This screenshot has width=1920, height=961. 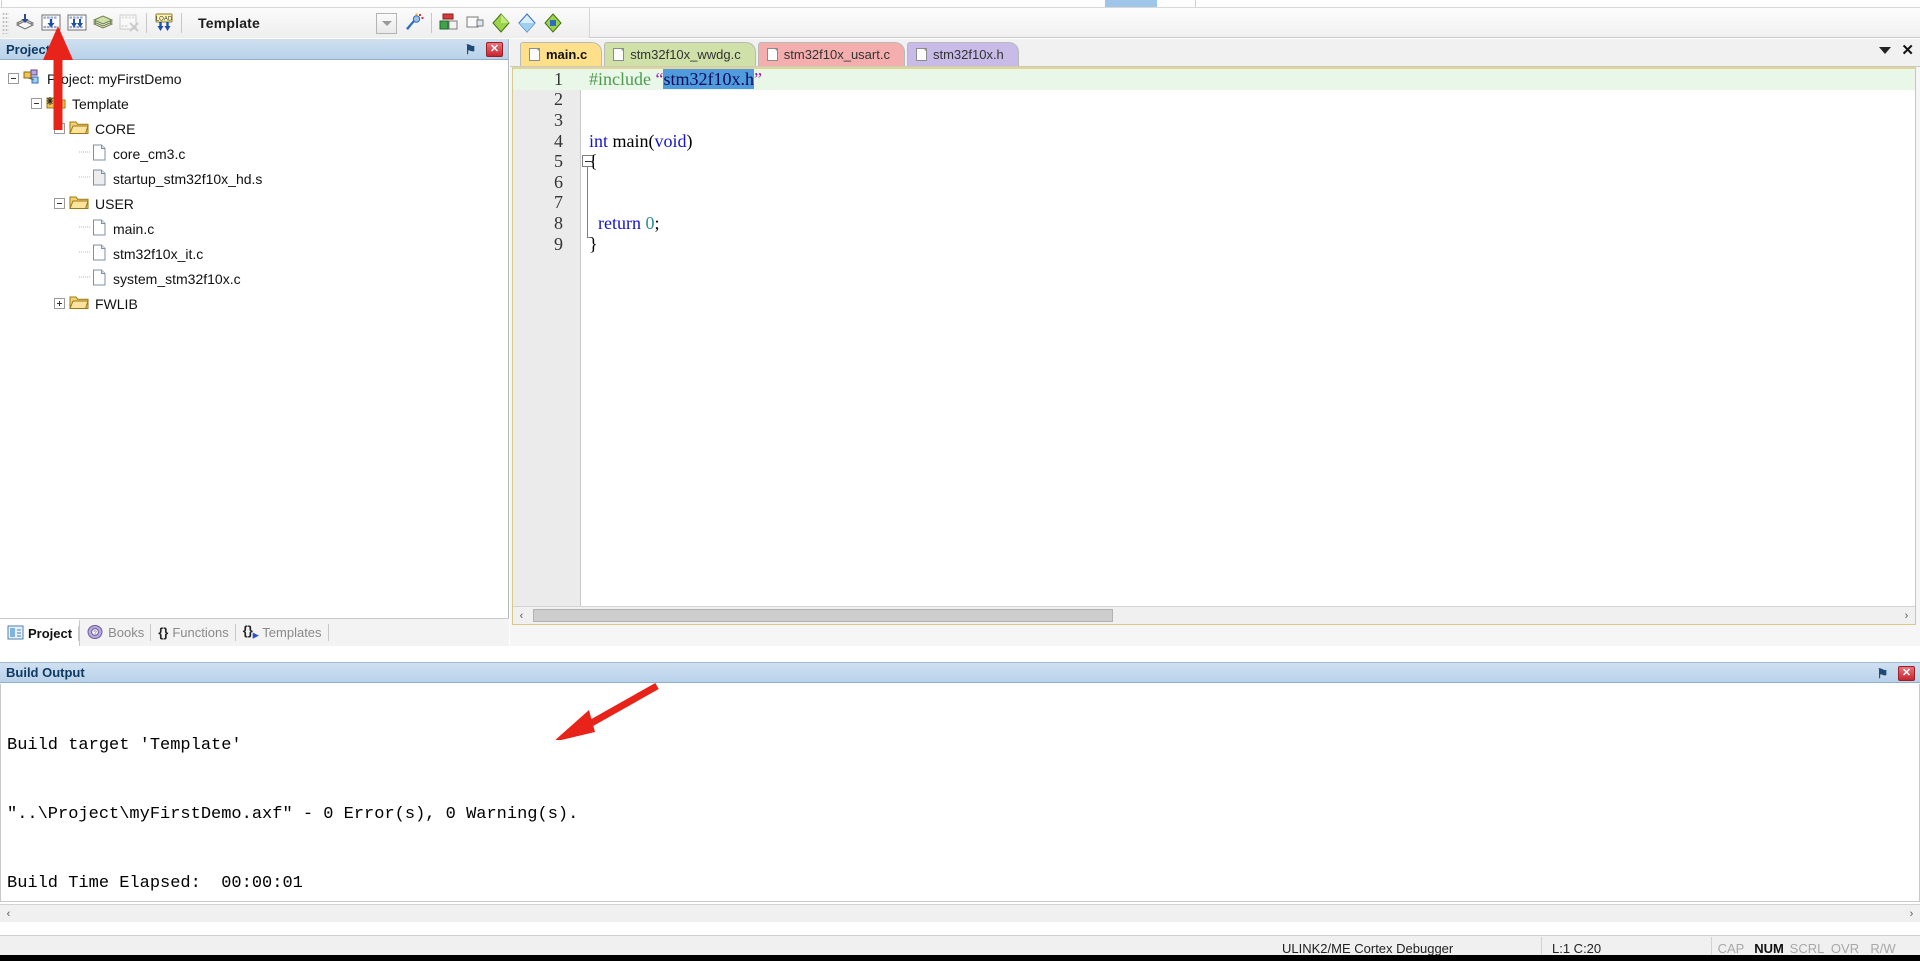 I want to click on tree-item-label: startup_stm32f10x_hd.s, so click(x=188, y=178).